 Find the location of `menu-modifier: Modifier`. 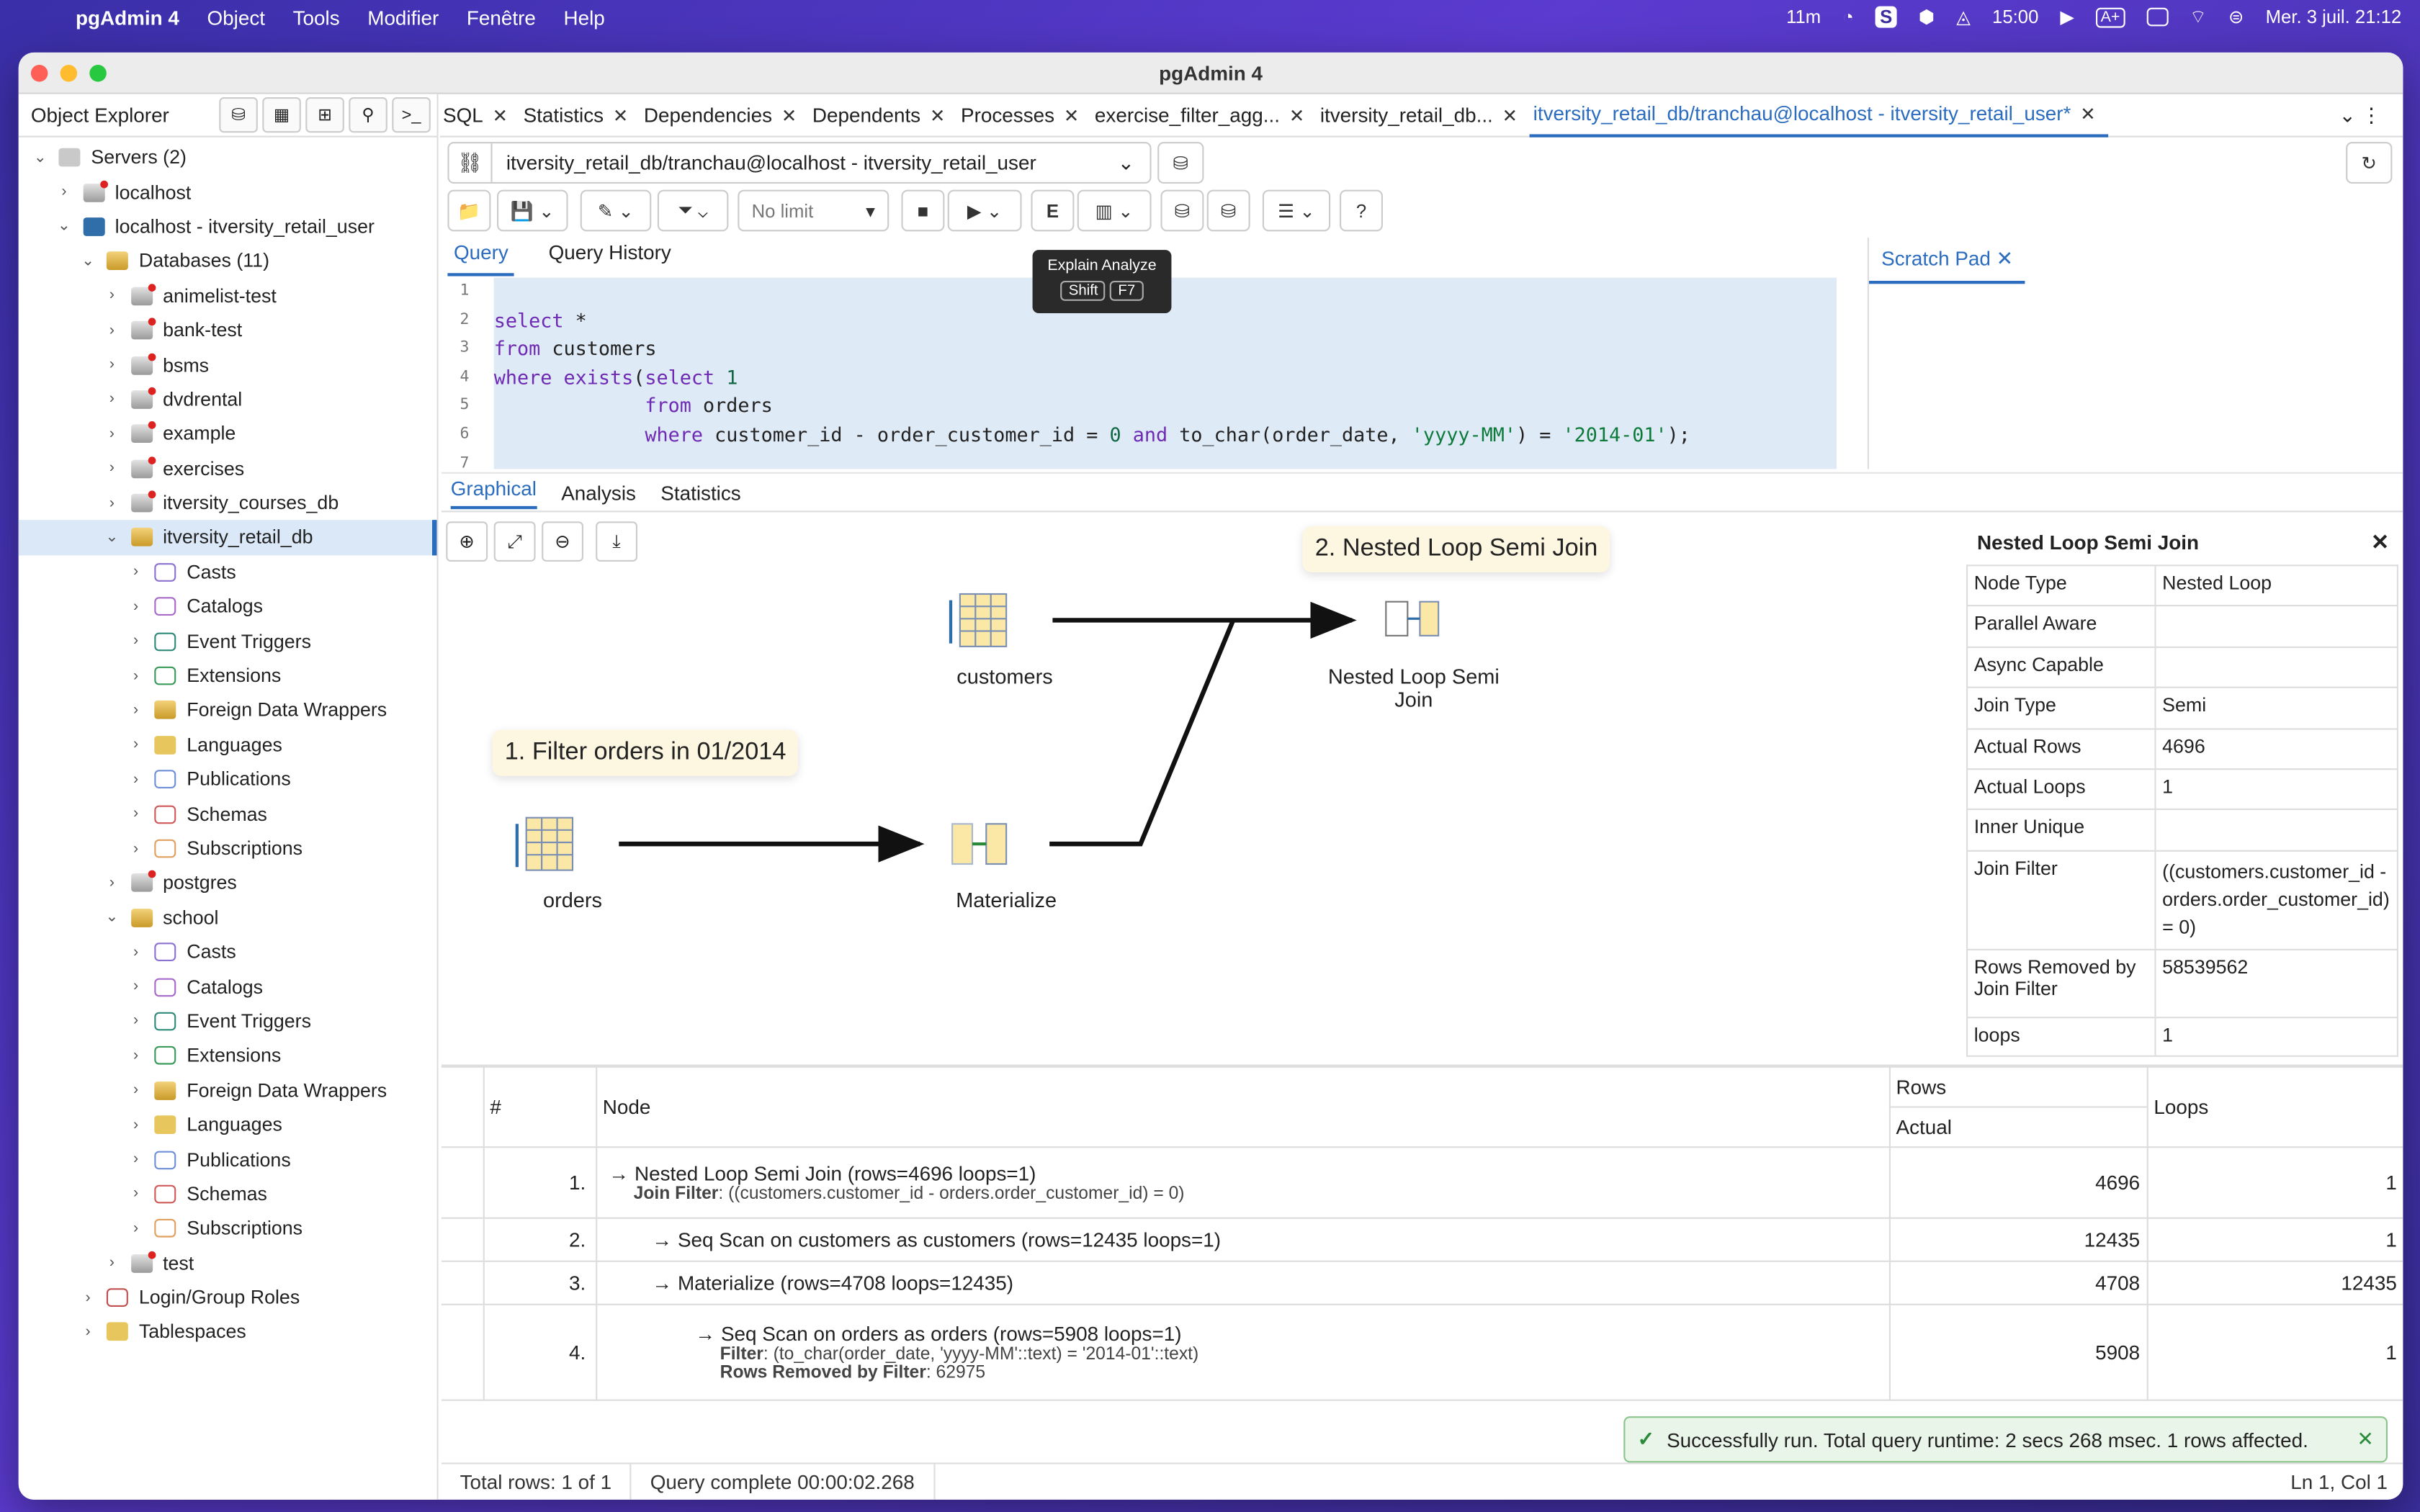

menu-modifier: Modifier is located at coordinates (403, 17).